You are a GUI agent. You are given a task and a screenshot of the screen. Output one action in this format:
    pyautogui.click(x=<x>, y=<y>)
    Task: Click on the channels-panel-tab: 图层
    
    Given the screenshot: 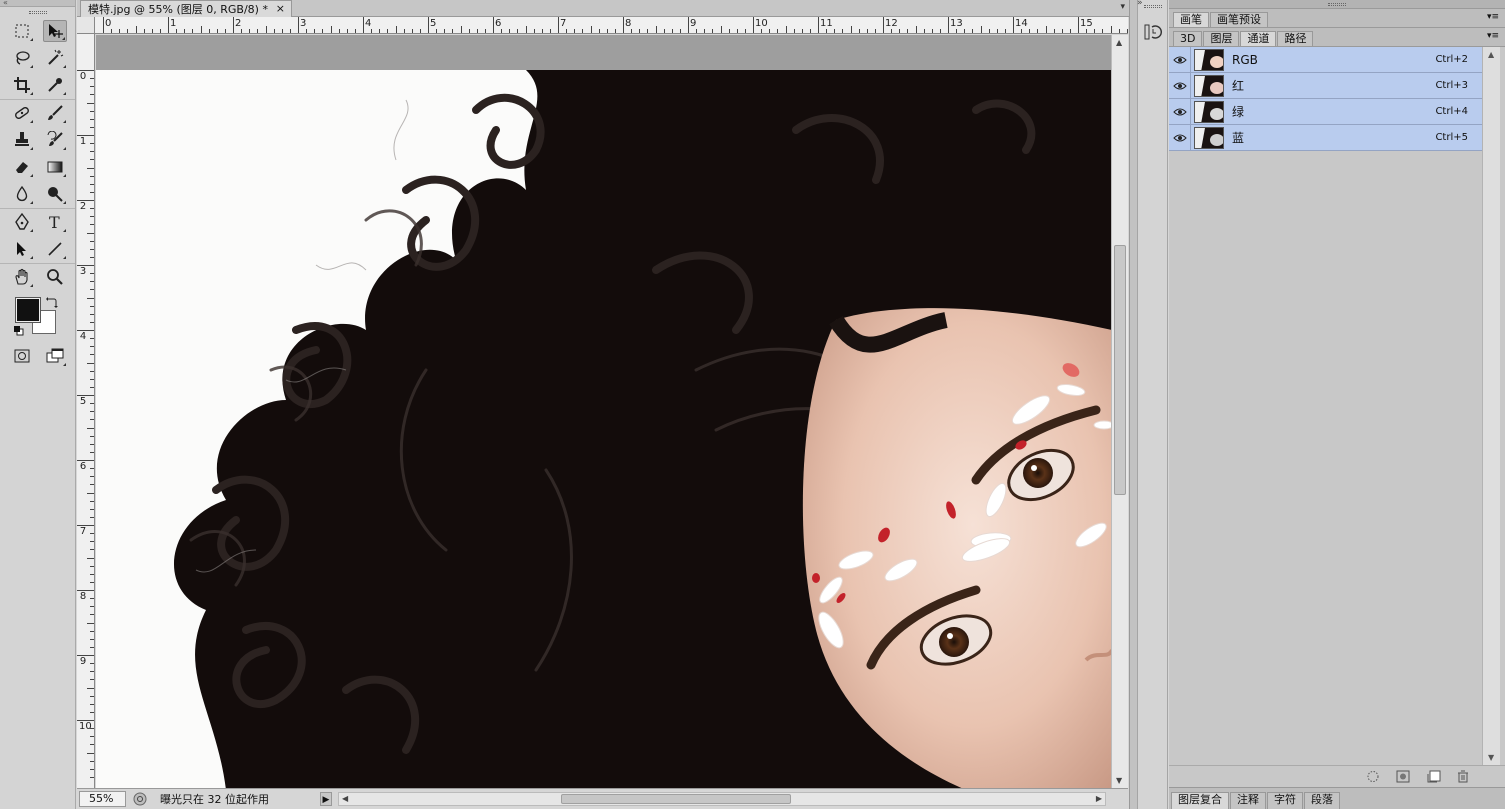 What is the action you would take?
    pyautogui.click(x=1221, y=38)
    